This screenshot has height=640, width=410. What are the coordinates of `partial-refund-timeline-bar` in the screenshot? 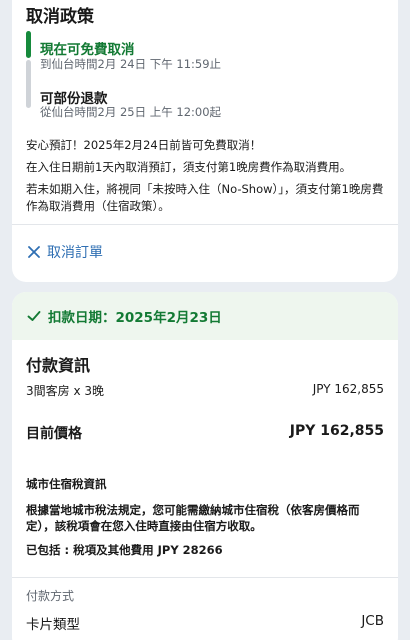 It's located at (28, 84).